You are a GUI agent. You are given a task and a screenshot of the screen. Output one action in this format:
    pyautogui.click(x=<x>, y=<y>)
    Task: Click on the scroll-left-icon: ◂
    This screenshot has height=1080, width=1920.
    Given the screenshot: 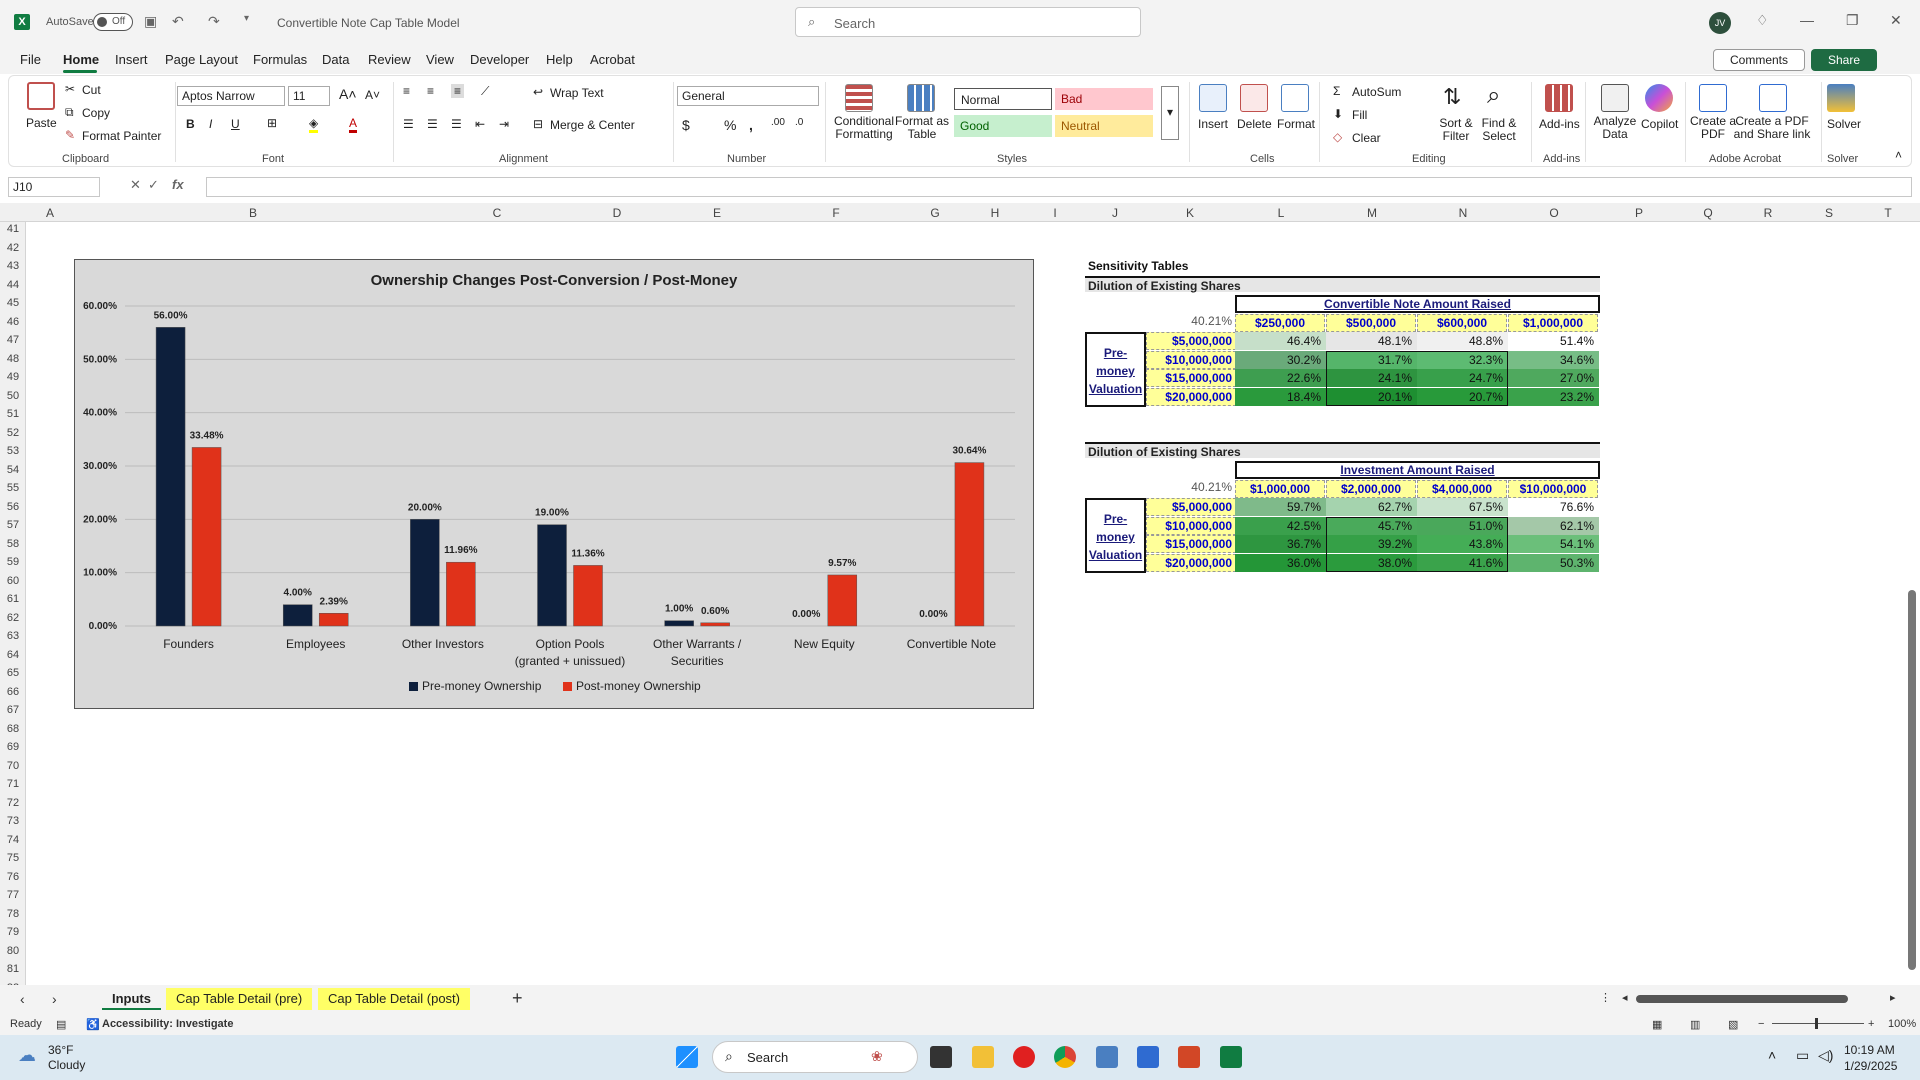 What is the action you would take?
    pyautogui.click(x=1625, y=997)
    